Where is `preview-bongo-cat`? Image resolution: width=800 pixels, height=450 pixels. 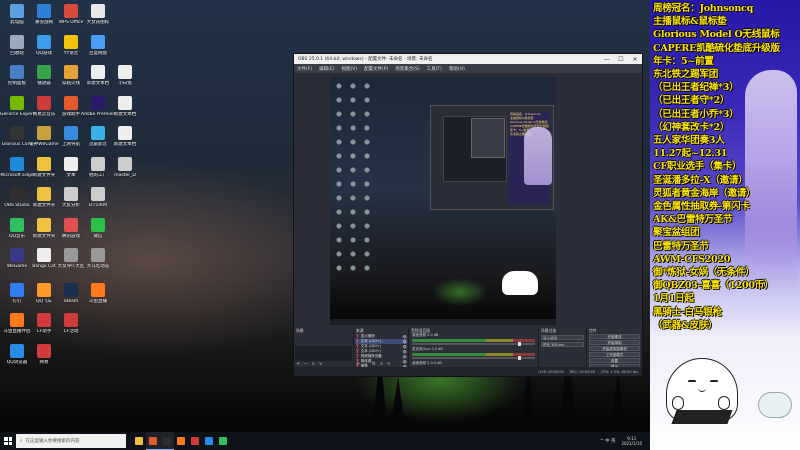
preview-bongo-cat is located at coordinates (520, 283).